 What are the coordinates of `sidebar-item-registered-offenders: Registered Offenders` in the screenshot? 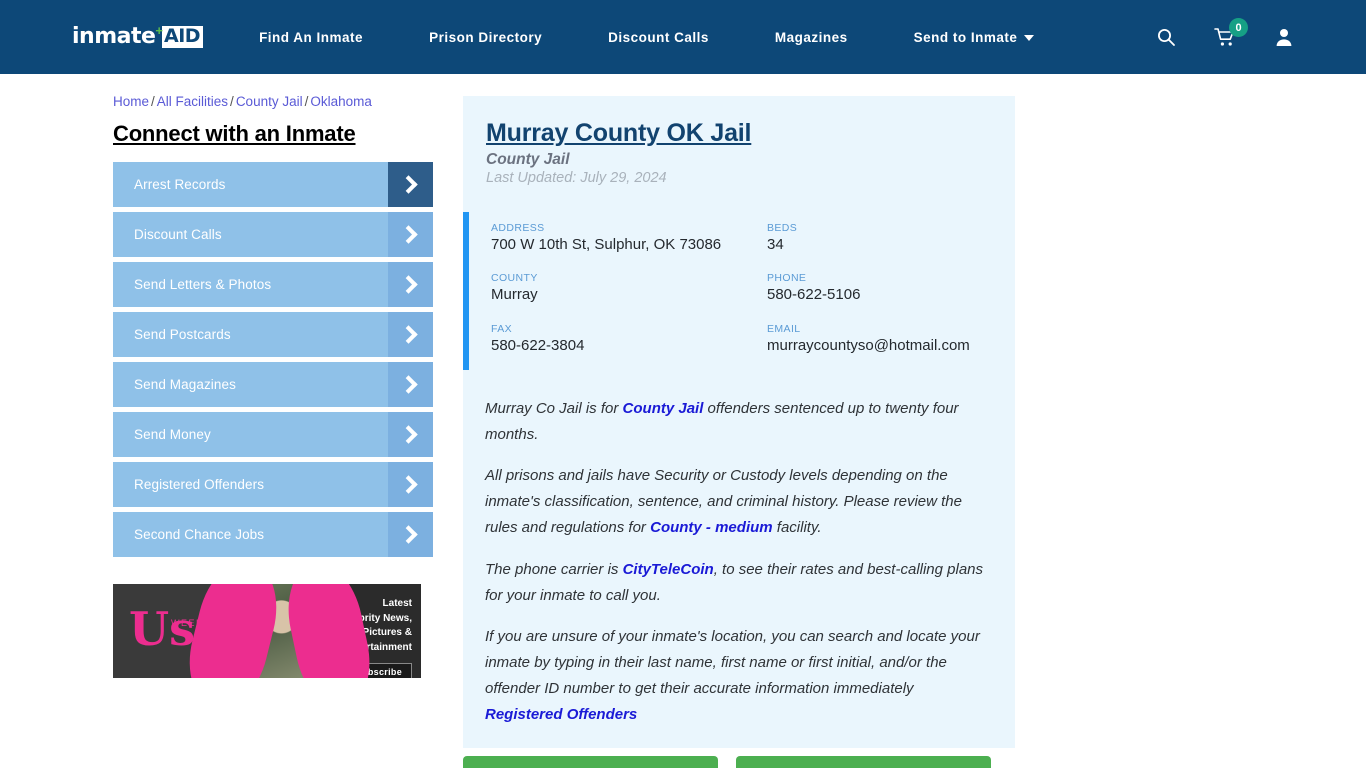 It's located at (273, 484).